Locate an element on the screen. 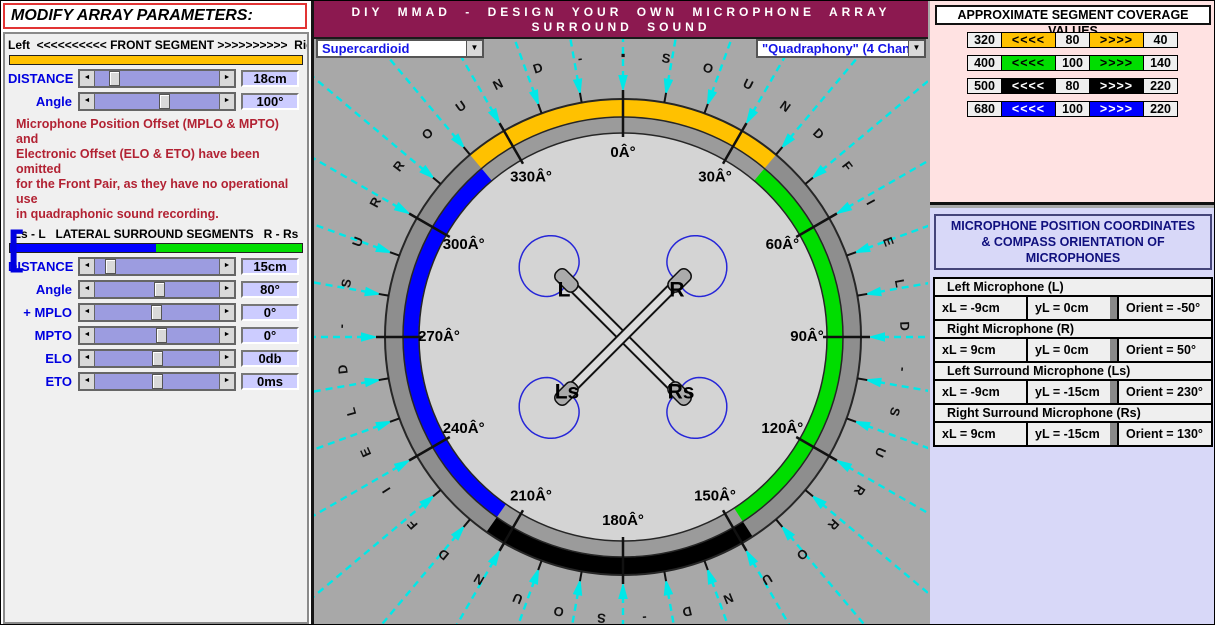  coverage-cell-mid: 80 is located at coordinates (1072, 86).